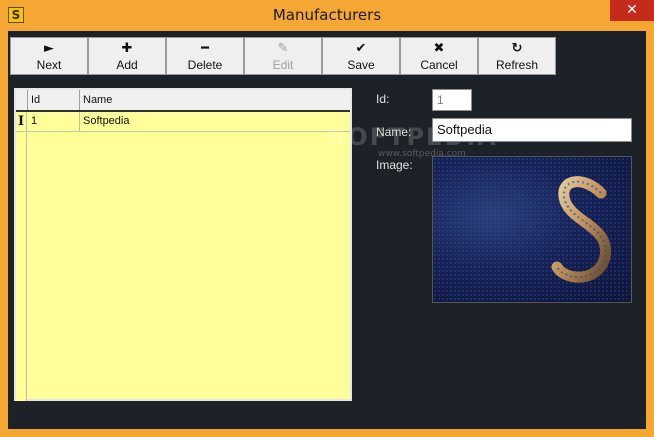 This screenshot has height=437, width=654. What do you see at coordinates (517, 65) in the screenshot?
I see `refresh-button-label: Refresh` at bounding box center [517, 65].